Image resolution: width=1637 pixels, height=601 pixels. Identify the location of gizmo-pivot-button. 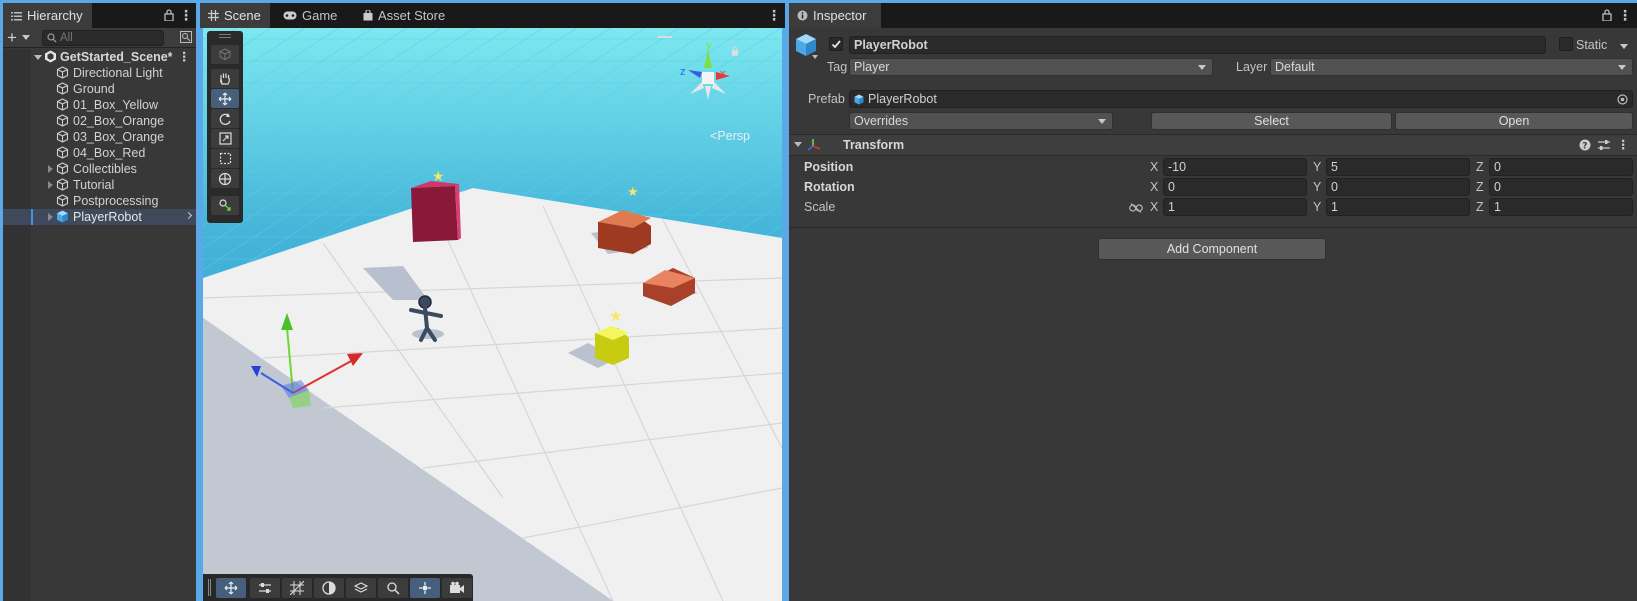
(425, 588).